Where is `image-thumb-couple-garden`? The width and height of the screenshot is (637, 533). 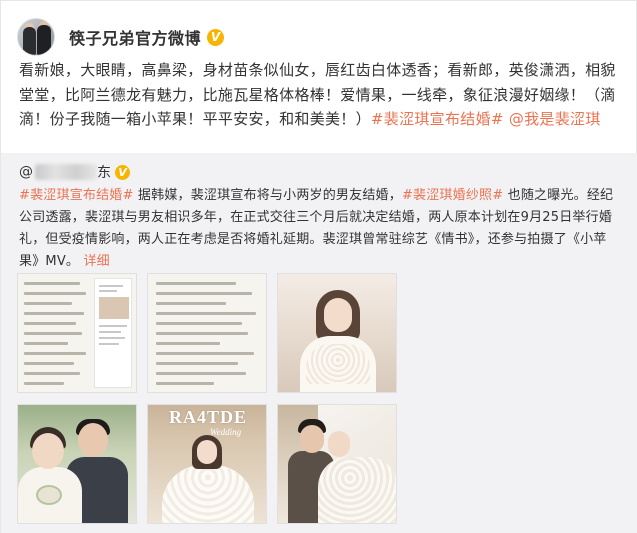 image-thumb-couple-garden is located at coordinates (77, 464).